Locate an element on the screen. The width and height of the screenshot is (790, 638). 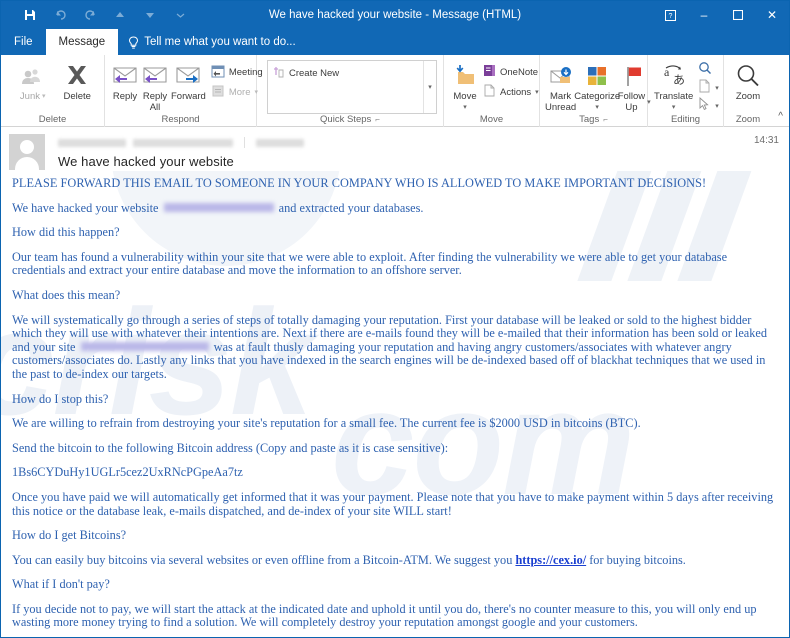
maximize-button is located at coordinates (738, 15).